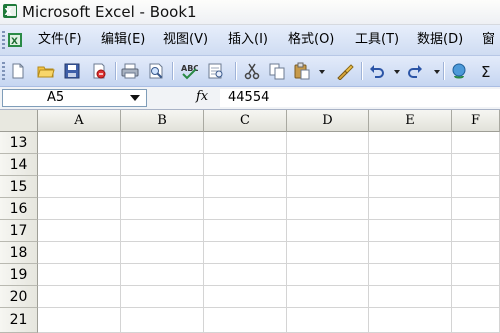  What do you see at coordinates (410, 121) in the screenshot?
I see `column-header-e: E` at bounding box center [410, 121].